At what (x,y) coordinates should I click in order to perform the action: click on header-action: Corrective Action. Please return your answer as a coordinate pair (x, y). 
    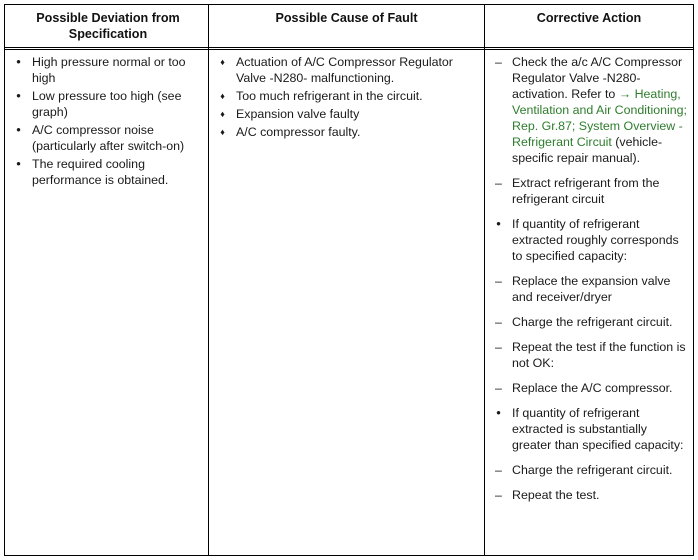
    Looking at the image, I should click on (589, 18).